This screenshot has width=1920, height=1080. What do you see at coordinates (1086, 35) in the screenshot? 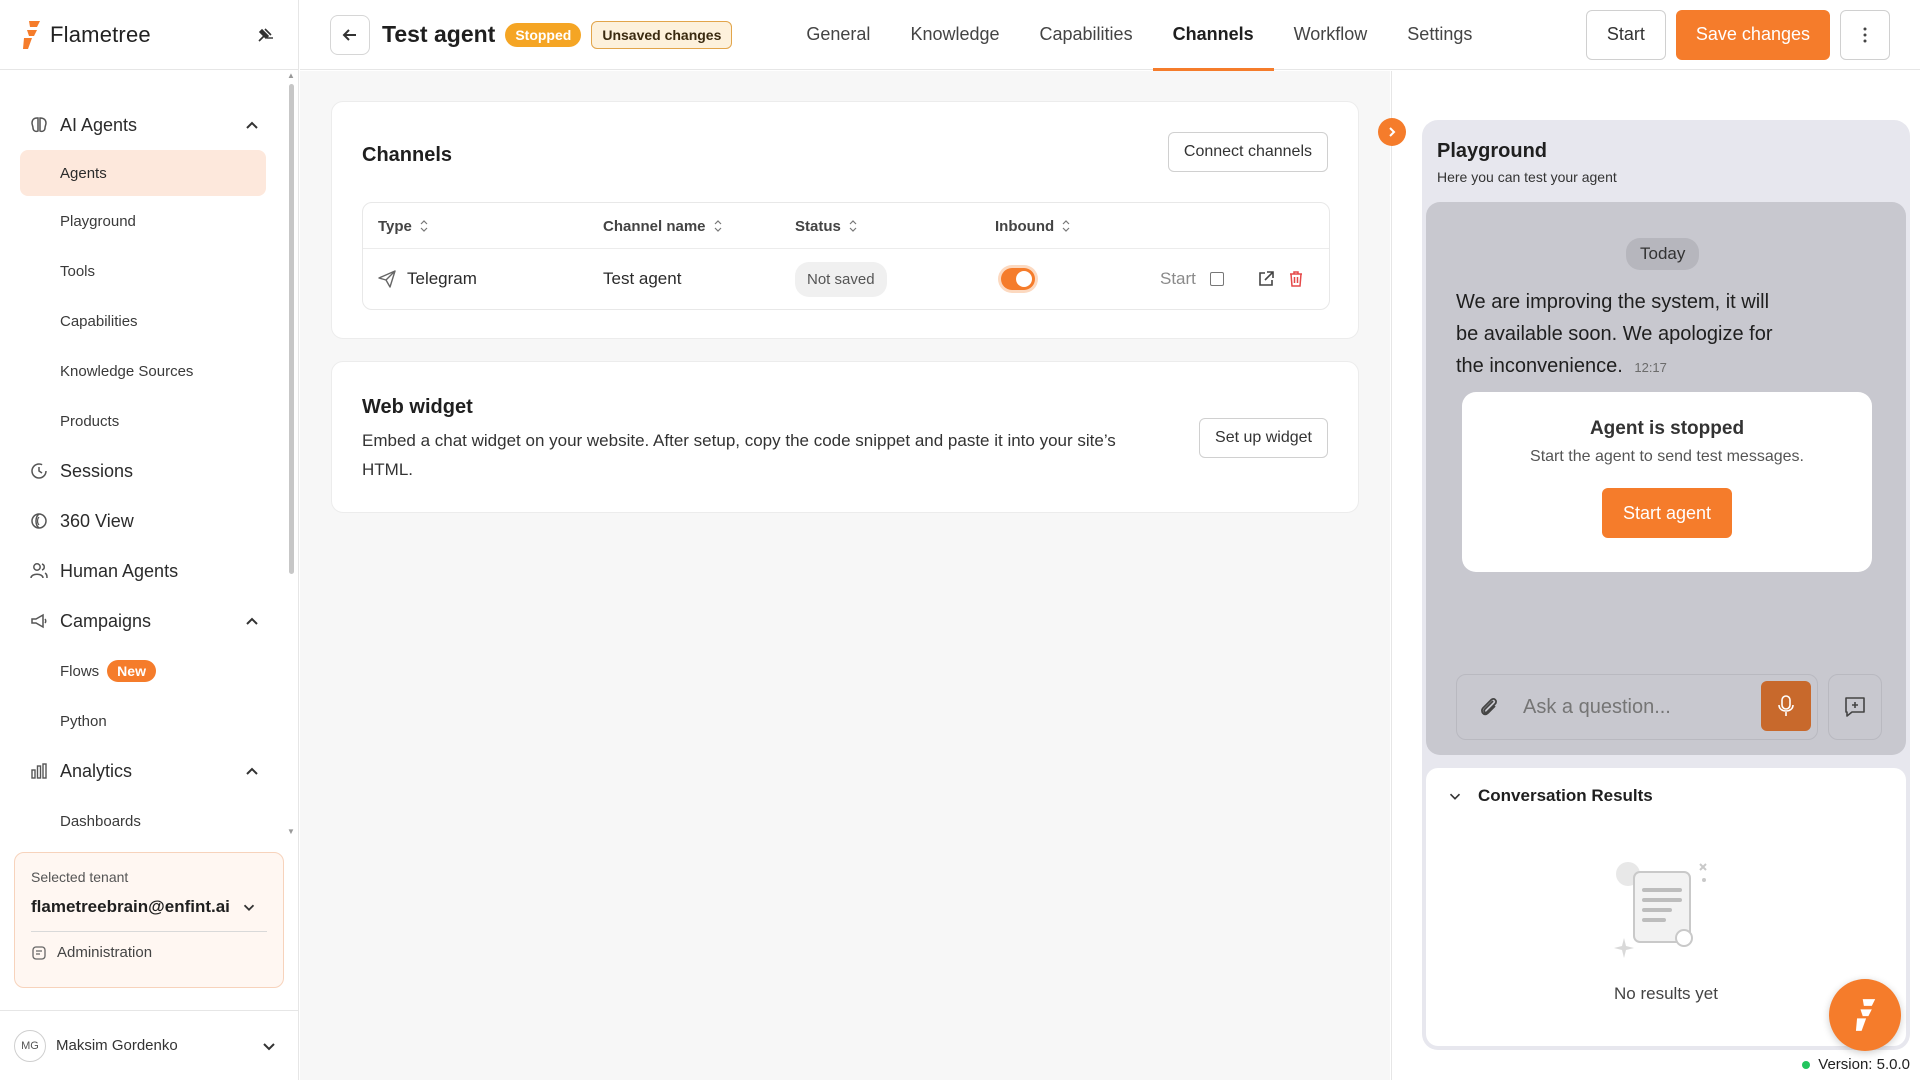
I see `tab-capabilities: Capabilities` at bounding box center [1086, 35].